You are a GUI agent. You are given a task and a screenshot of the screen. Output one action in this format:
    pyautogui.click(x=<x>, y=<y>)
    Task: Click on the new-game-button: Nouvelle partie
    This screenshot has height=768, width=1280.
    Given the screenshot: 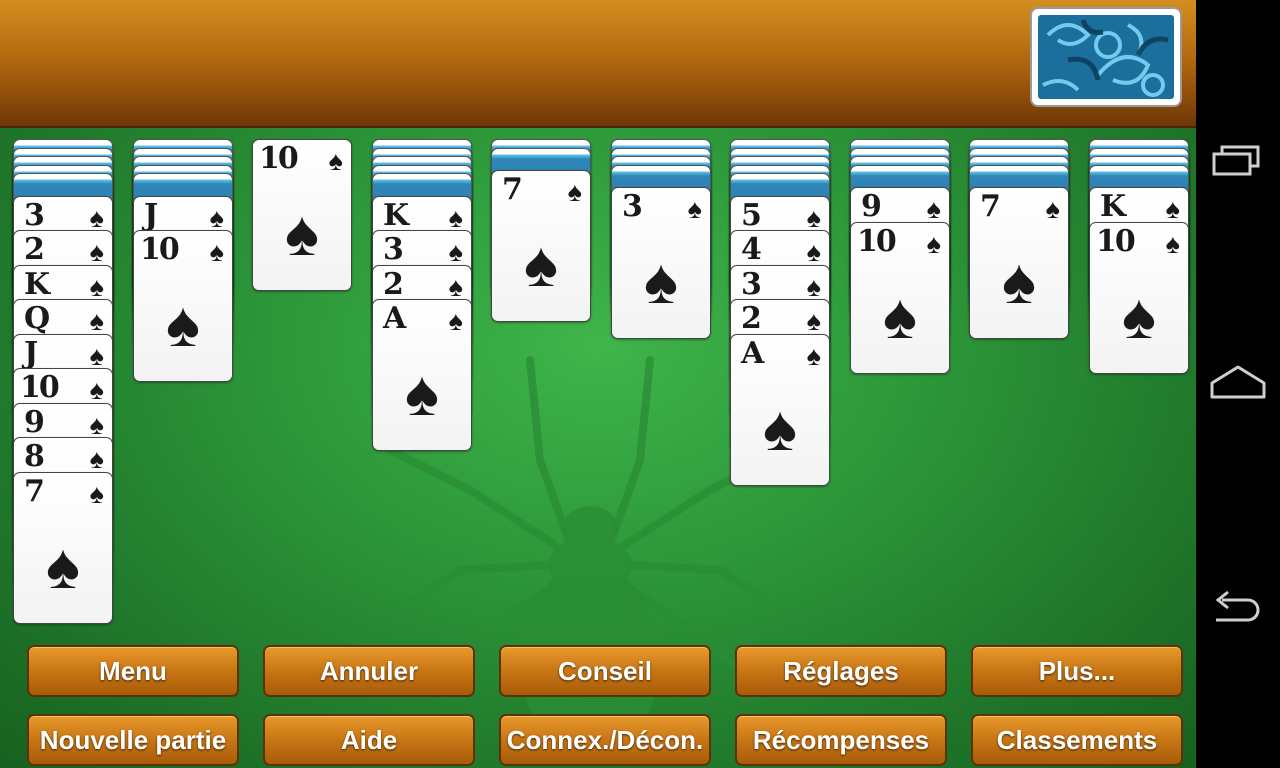 What is the action you would take?
    pyautogui.click(x=133, y=740)
    